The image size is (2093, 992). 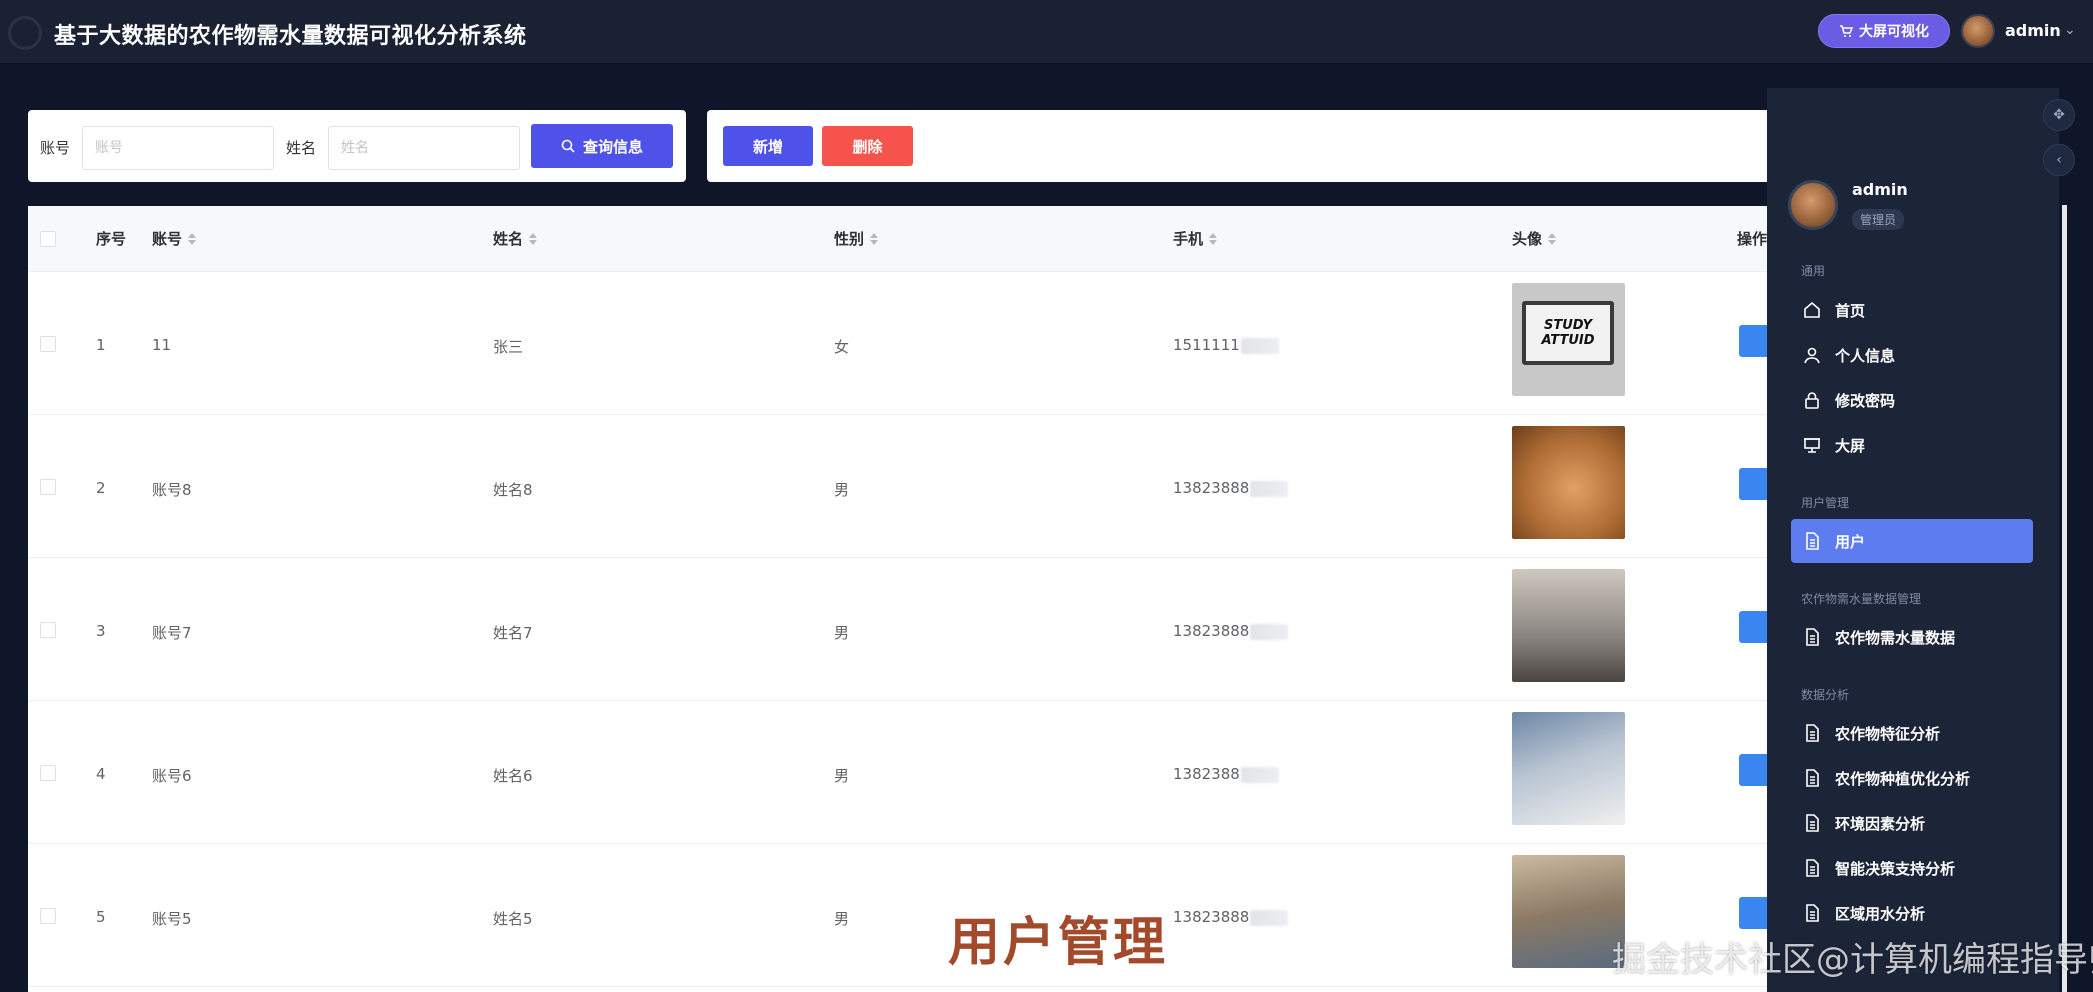 What do you see at coordinates (301, 148) in the screenshot?
I see `name-label: 姓名` at bounding box center [301, 148].